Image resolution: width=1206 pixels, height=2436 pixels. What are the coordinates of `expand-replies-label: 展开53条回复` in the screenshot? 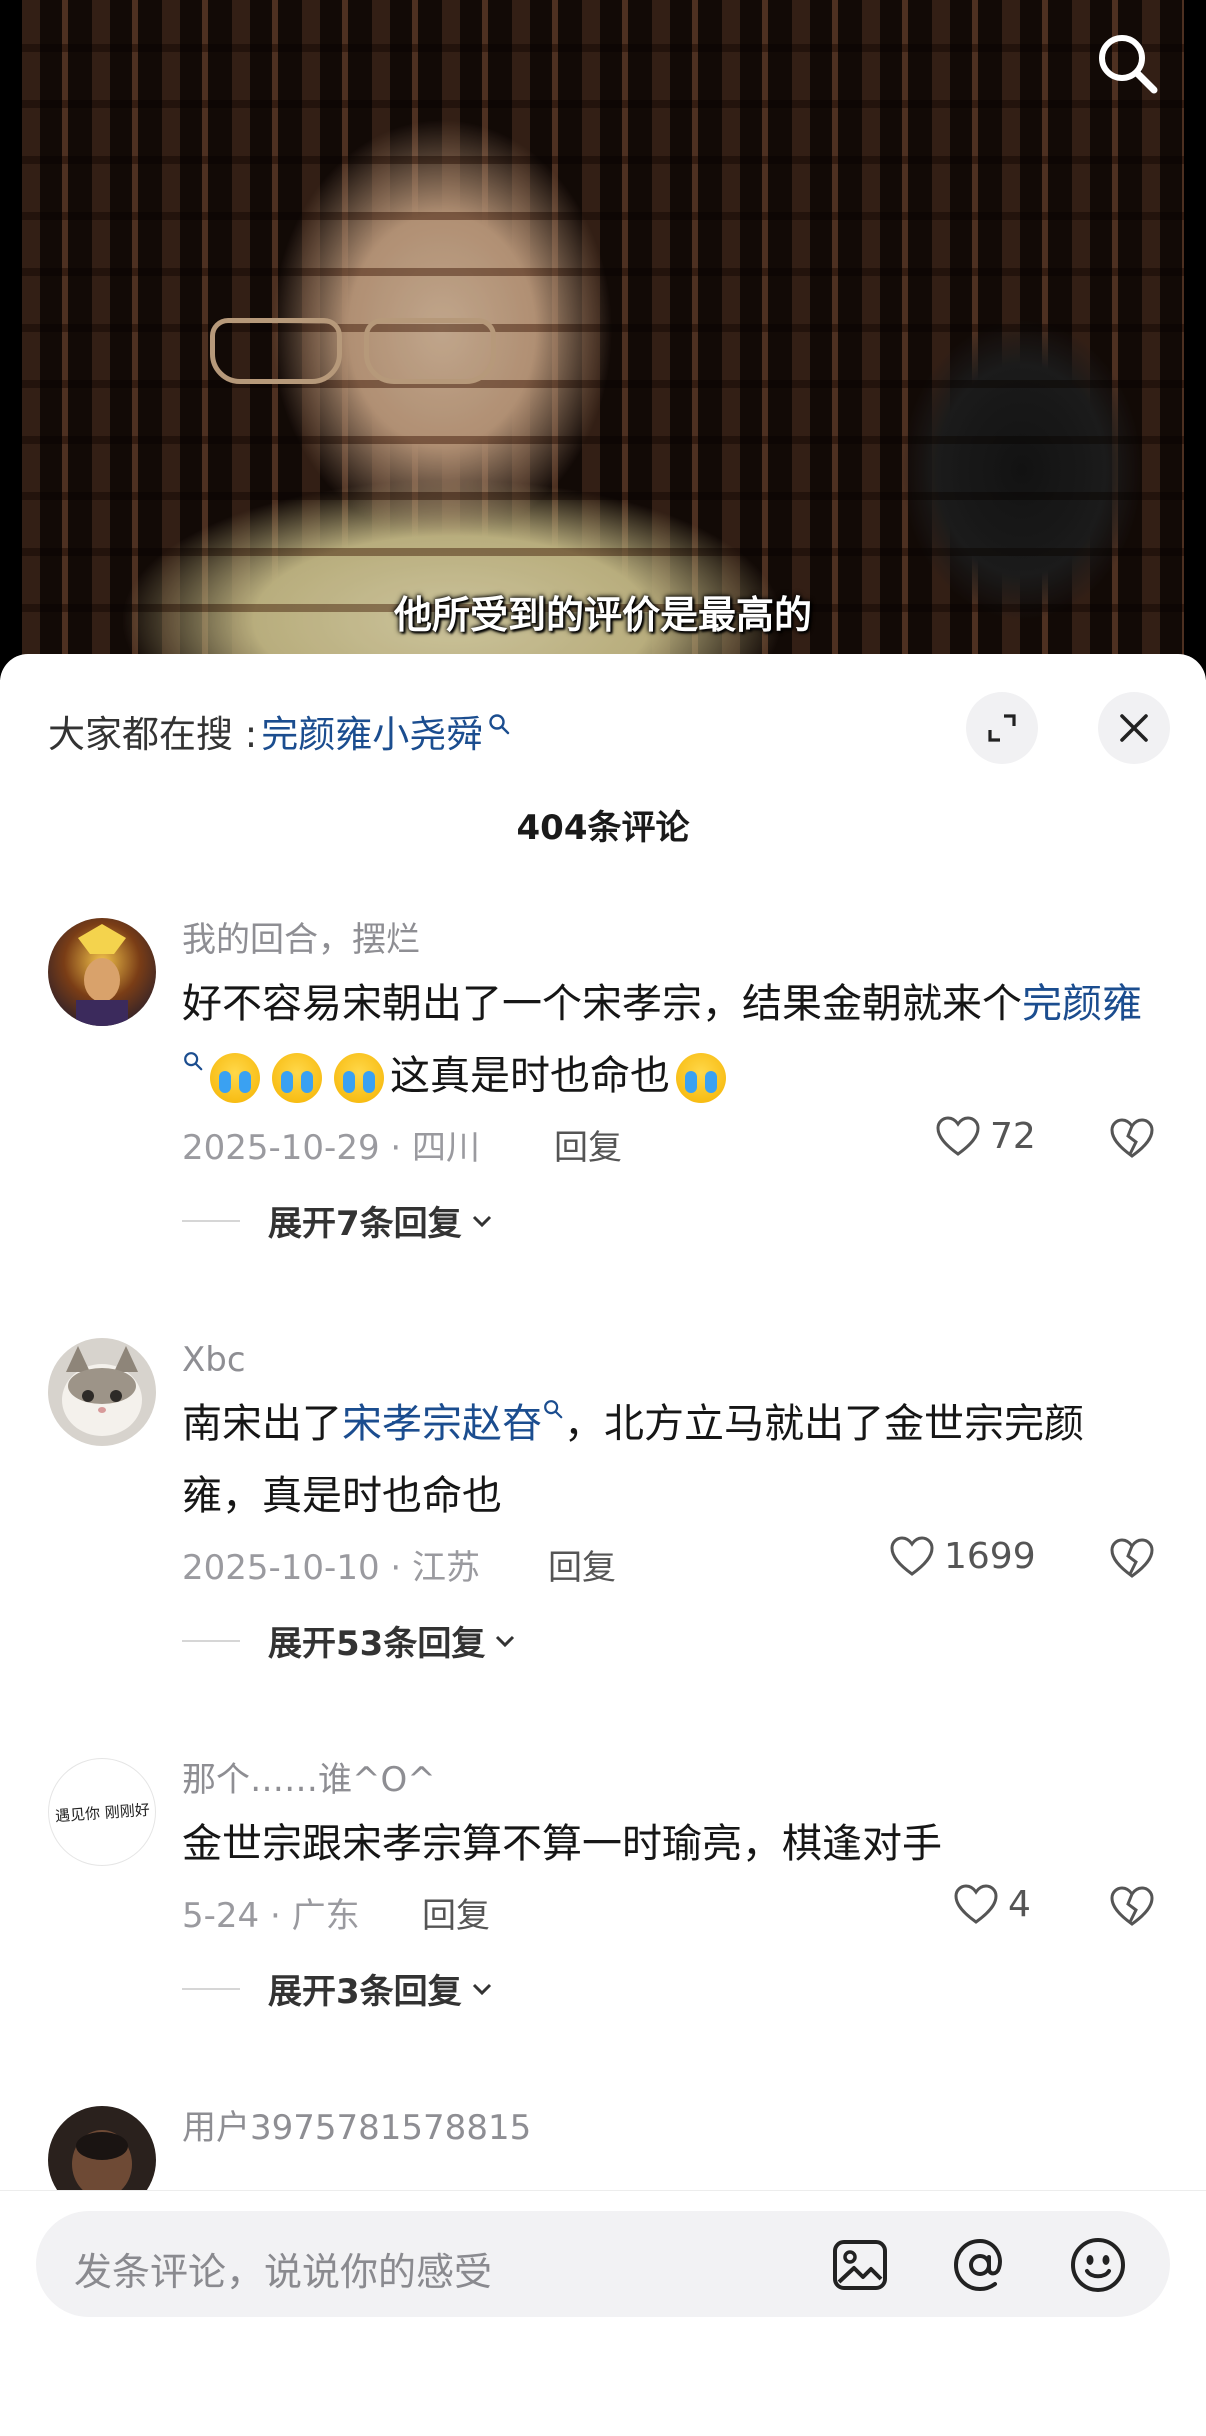 It's located at (377, 1644).